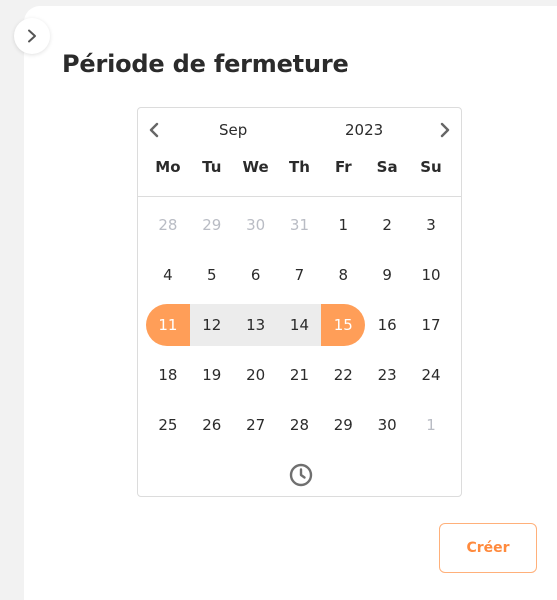 The width and height of the screenshot is (557, 600). I want to click on next-month-button, so click(445, 130).